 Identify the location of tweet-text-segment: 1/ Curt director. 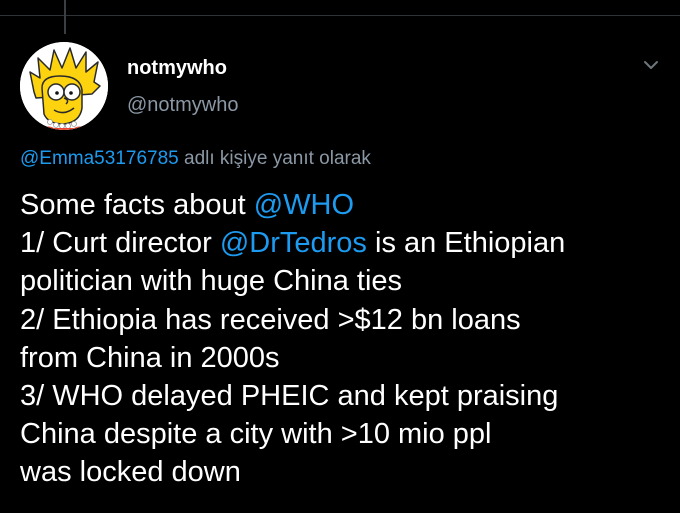
(120, 243).